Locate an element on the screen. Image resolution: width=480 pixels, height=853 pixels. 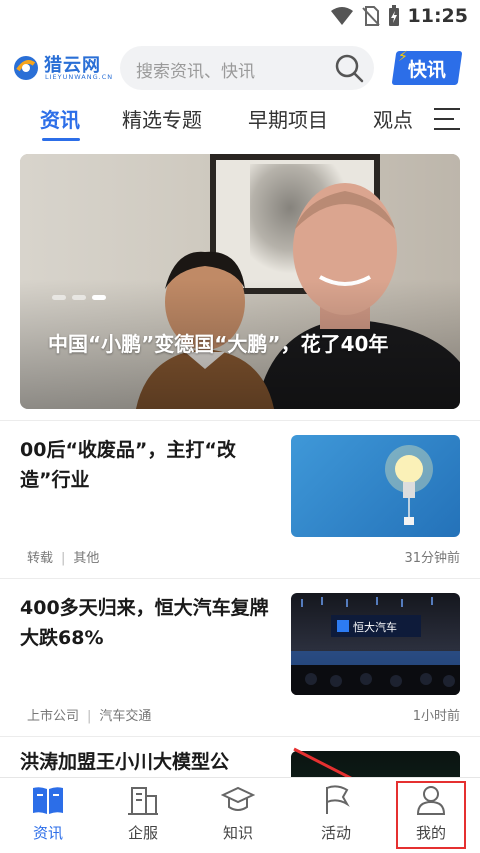
logo-mark-icon is located at coordinates (26, 68).